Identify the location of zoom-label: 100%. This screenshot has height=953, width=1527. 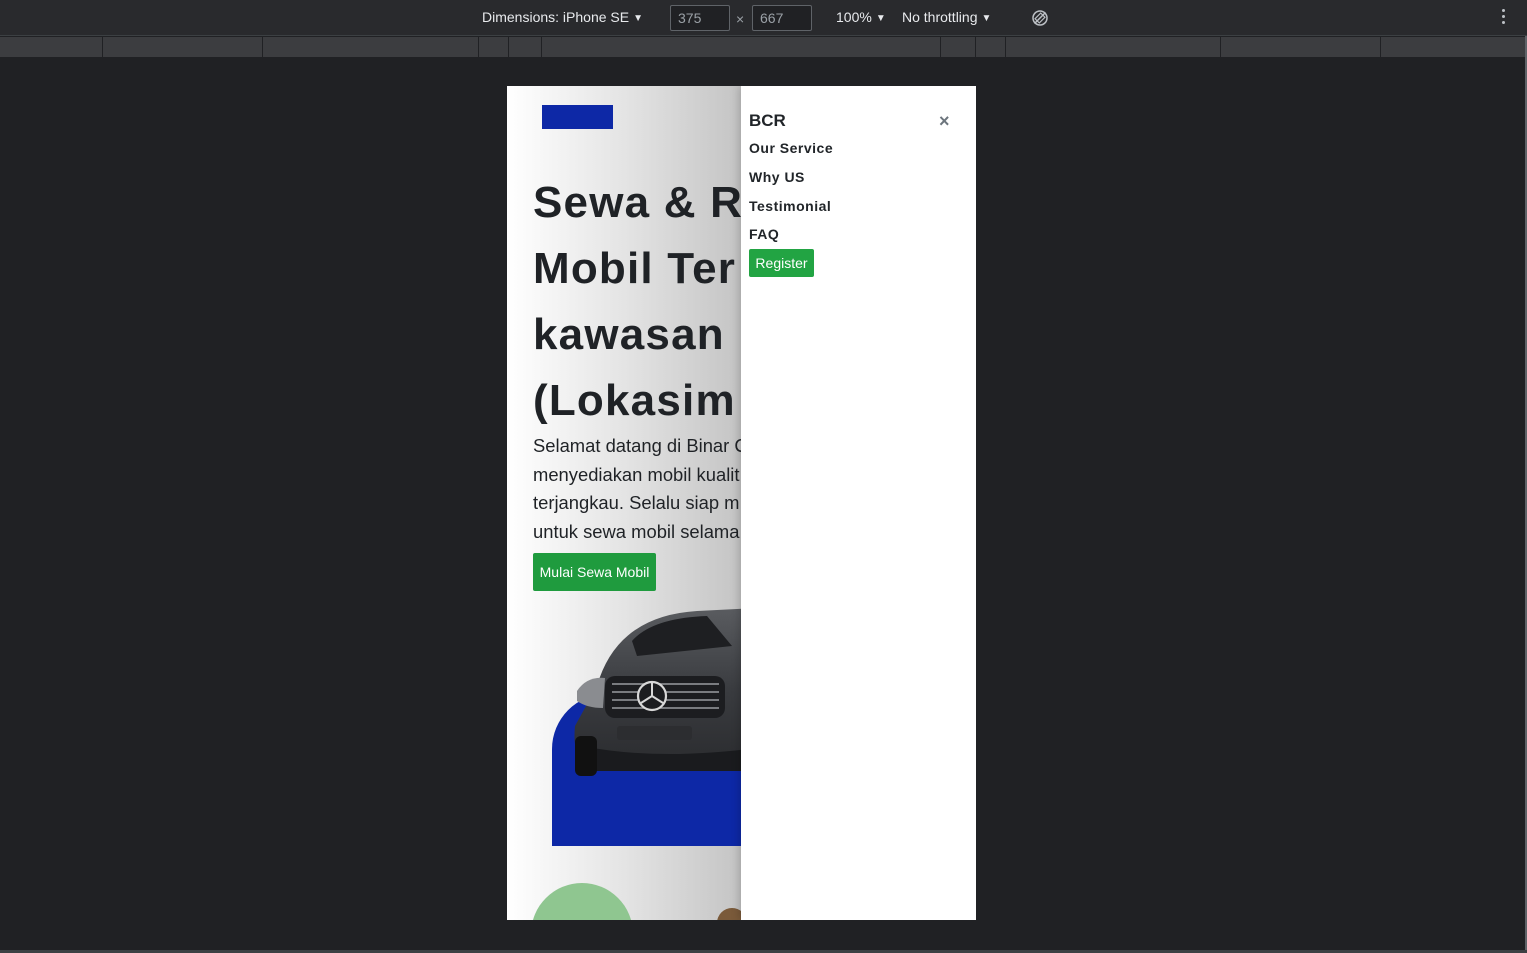
(854, 17).